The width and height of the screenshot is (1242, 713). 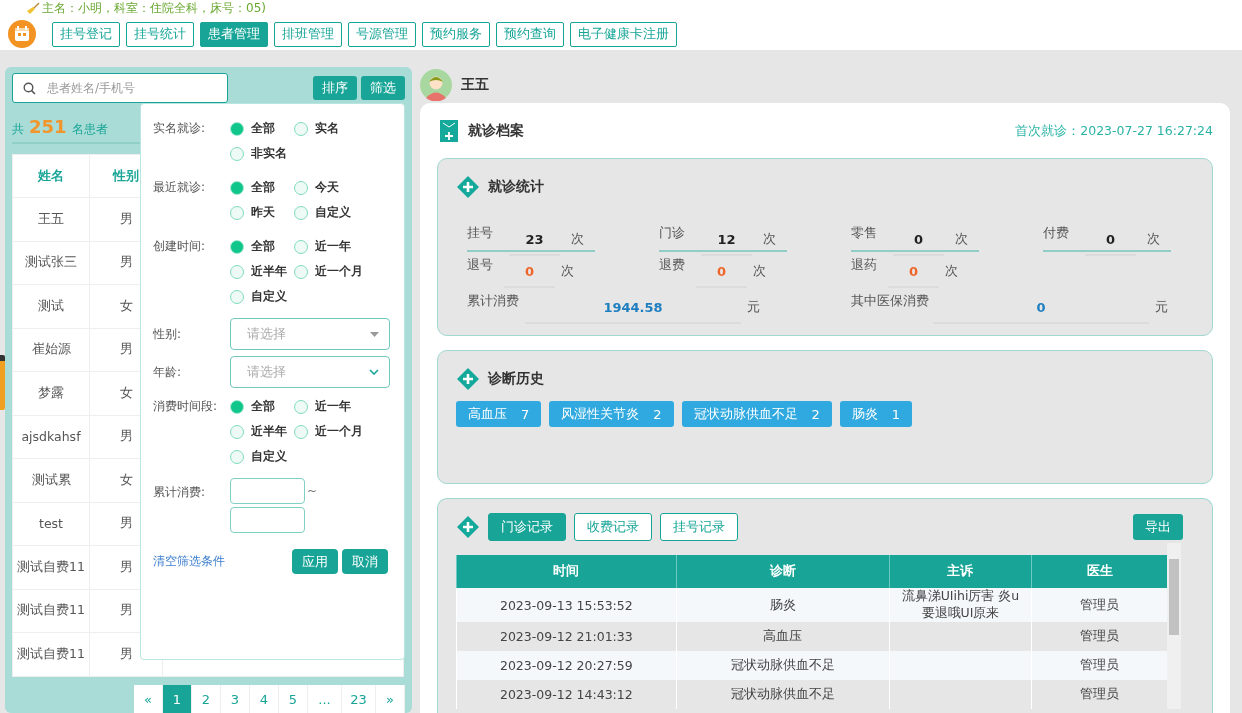 I want to click on stat-label: 门诊, so click(x=672, y=233).